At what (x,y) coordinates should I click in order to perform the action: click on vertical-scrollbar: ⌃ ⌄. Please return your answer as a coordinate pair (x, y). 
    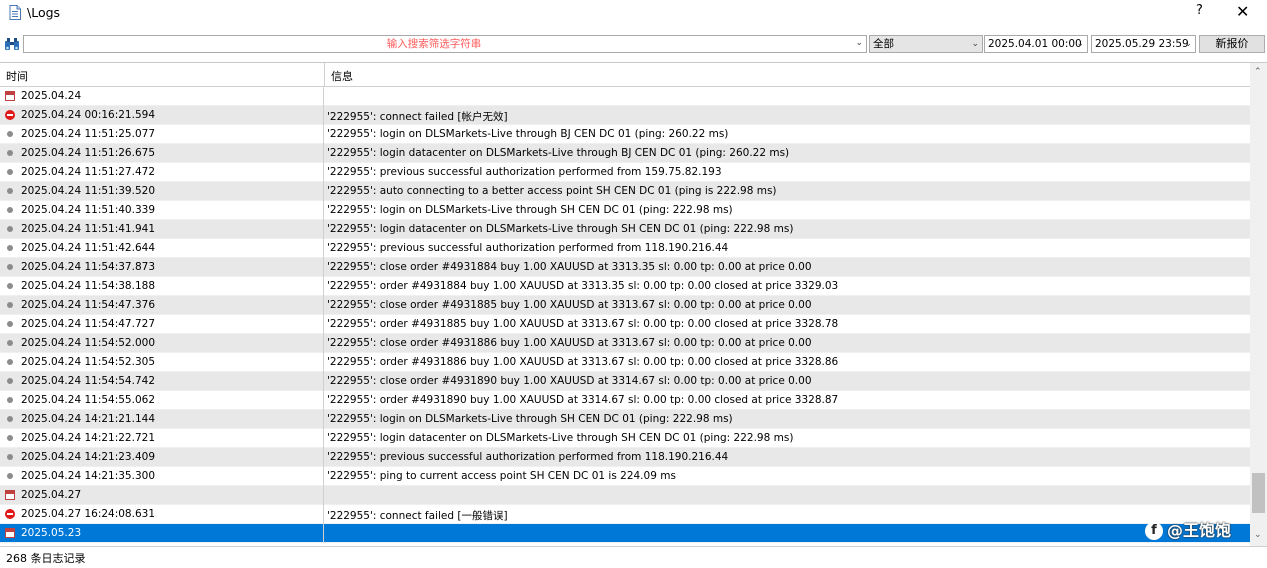
    Looking at the image, I should click on (1258, 305).